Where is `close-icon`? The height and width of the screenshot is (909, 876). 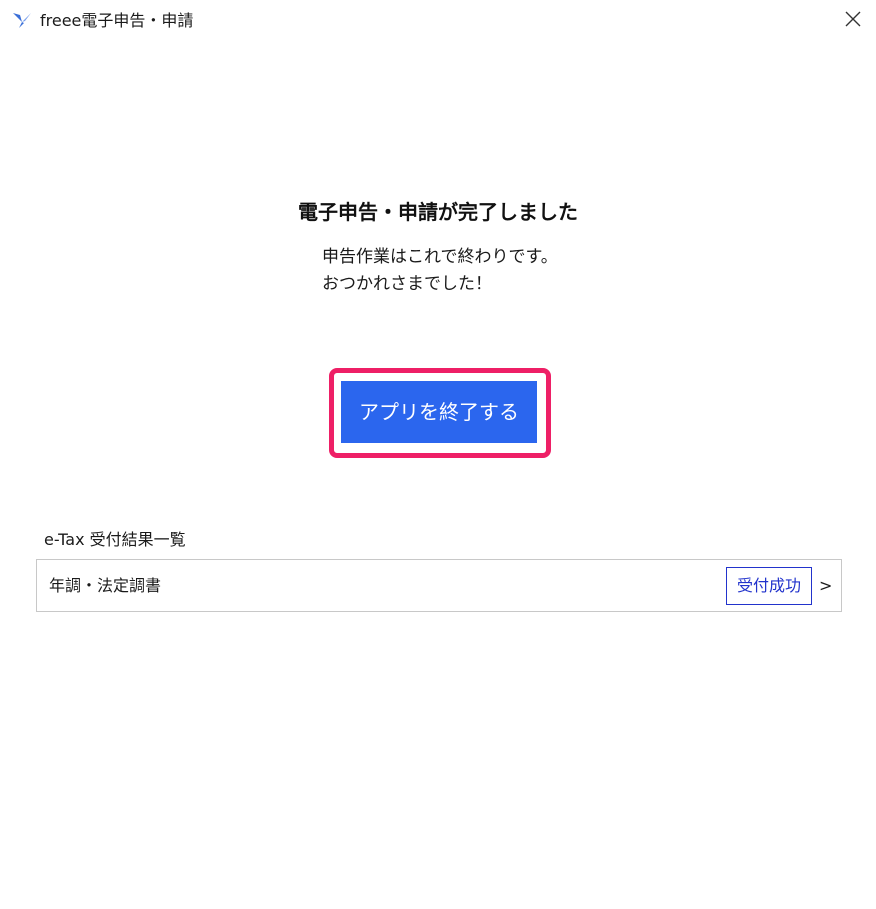
close-icon is located at coordinates (853, 21).